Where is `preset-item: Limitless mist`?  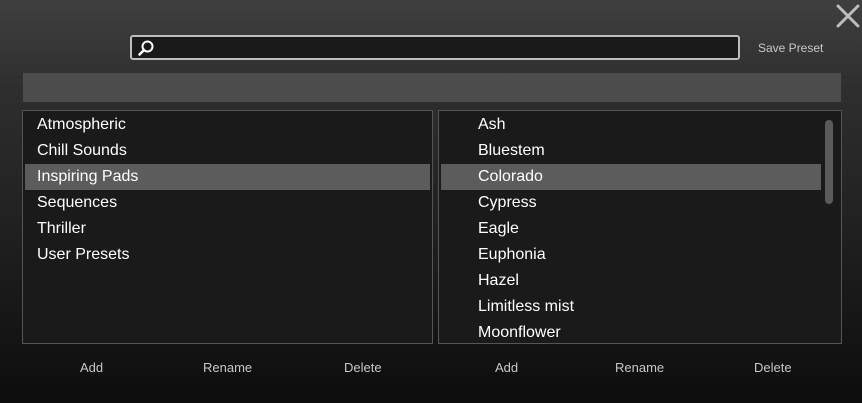
preset-item: Limitless mist is located at coordinates (631, 307).